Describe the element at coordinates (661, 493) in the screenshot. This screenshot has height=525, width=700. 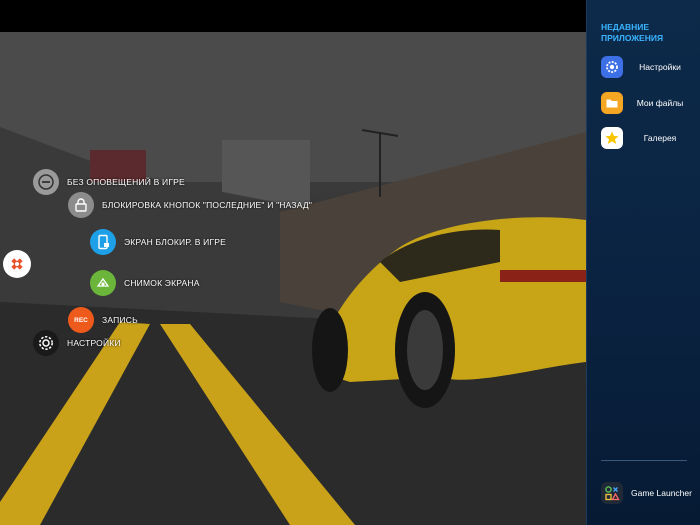
I see `game-launcher-label: Game Launcher` at that location.